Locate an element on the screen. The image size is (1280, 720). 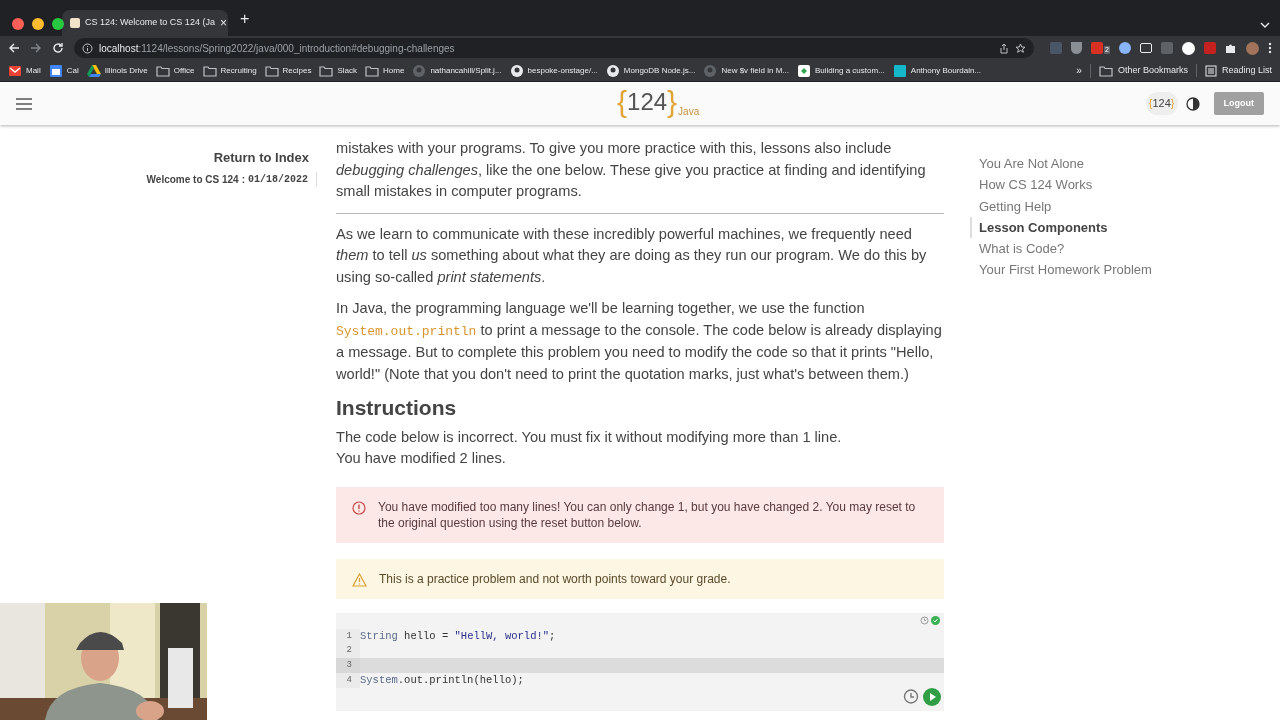
lesson-title: Welcome to CS 124 is located at coordinates (192, 179).